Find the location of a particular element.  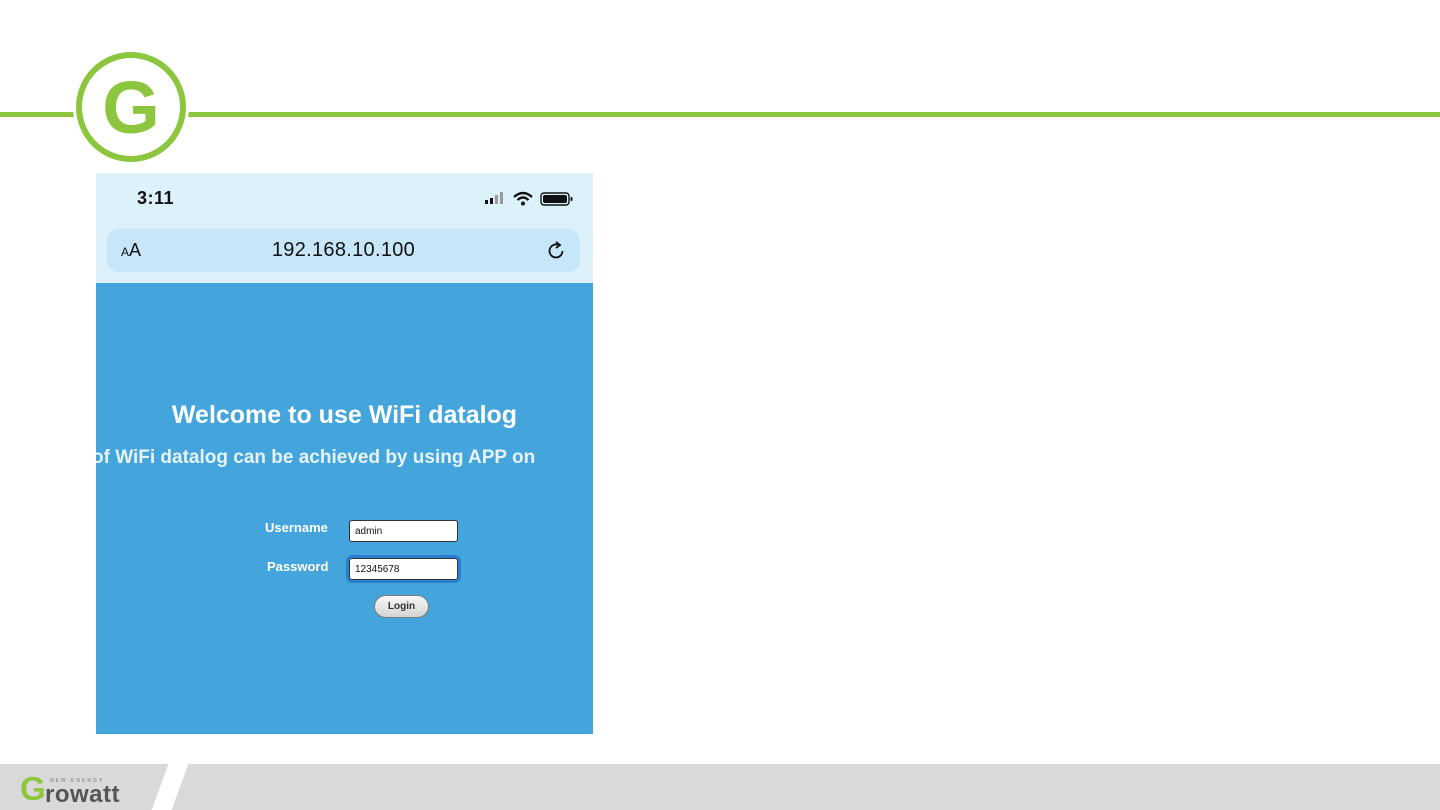

username-input is located at coordinates (403, 531).